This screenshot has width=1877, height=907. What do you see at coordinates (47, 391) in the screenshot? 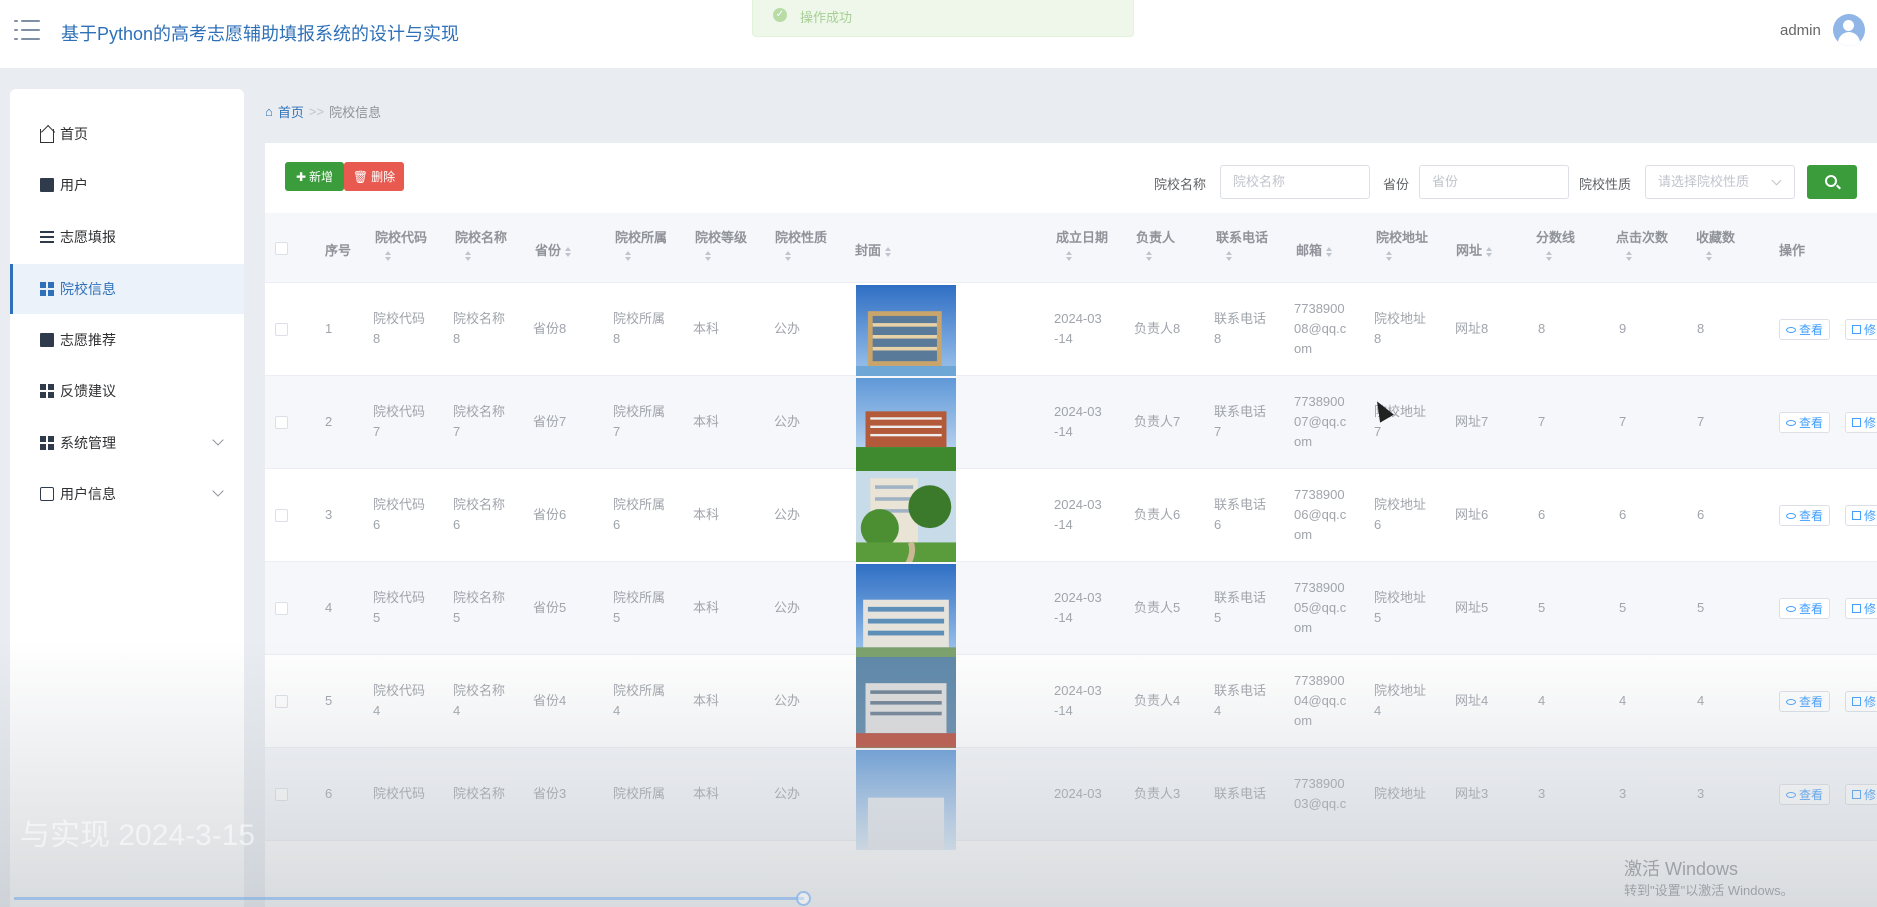
I see `grid-icon` at bounding box center [47, 391].